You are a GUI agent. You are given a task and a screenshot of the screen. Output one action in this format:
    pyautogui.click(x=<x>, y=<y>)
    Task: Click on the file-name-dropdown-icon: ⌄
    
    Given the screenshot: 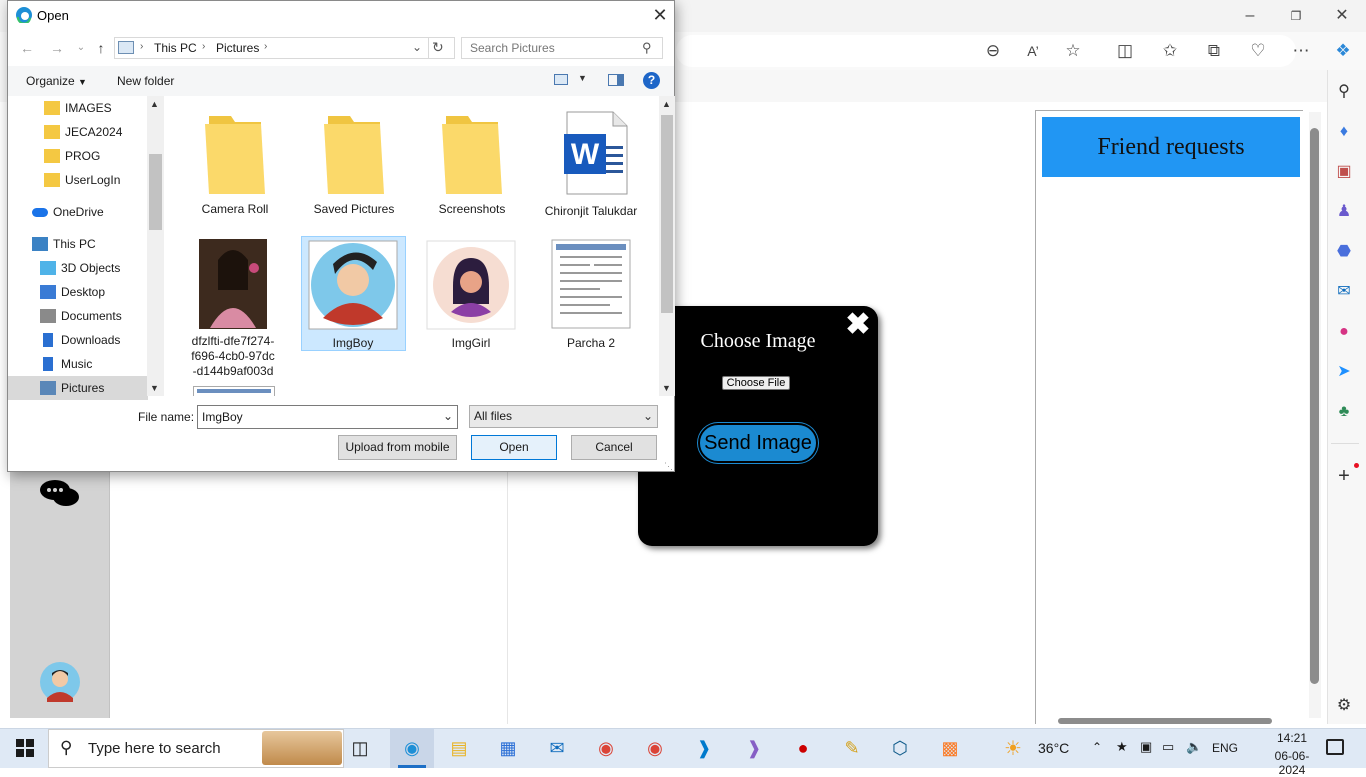 What is the action you would take?
    pyautogui.click(x=448, y=416)
    